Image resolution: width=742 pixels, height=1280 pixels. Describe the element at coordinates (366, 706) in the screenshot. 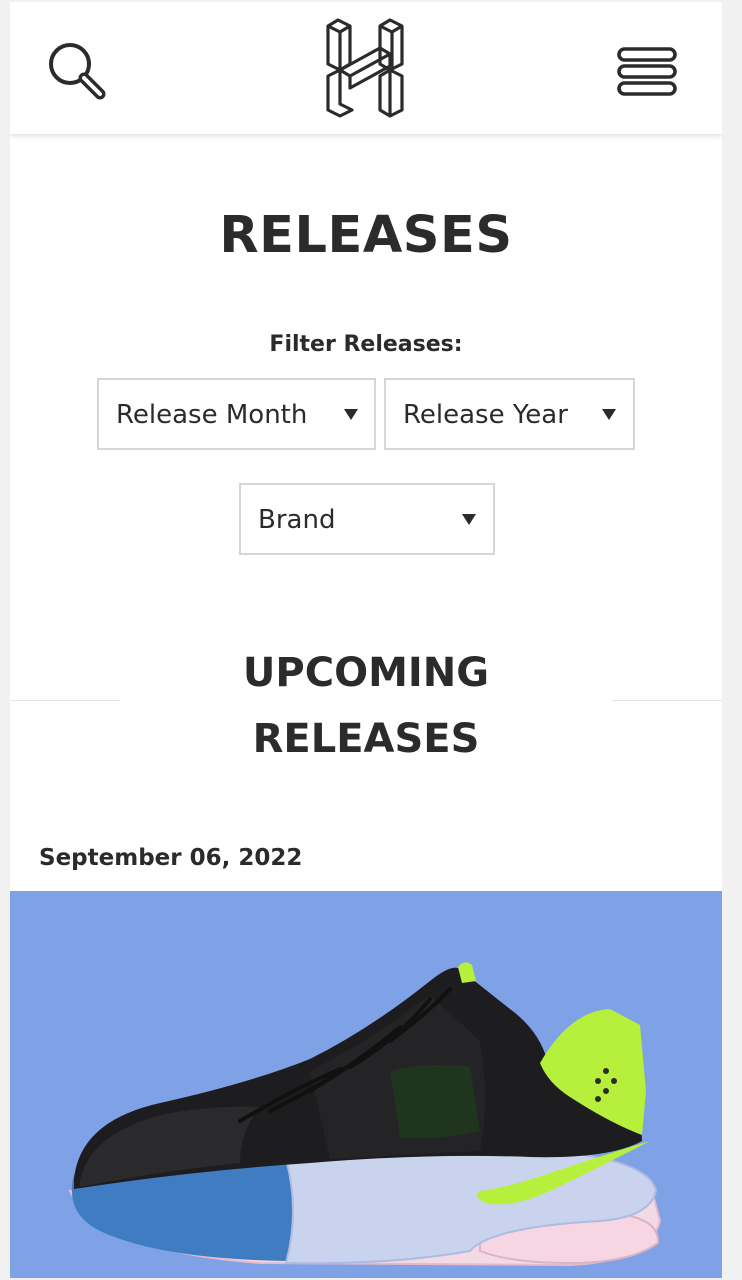

I see `upcoming-releases-heading: UPCOMING RELEASES` at that location.